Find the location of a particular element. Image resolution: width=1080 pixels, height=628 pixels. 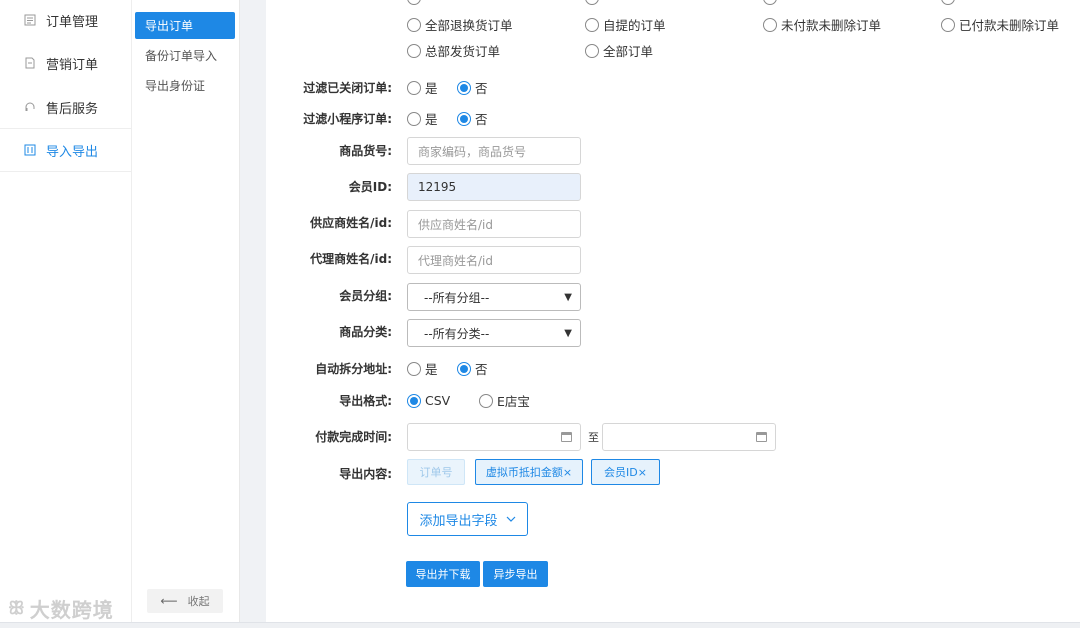

sidebar-item-order-management: 订单管理 is located at coordinates (65, 21).